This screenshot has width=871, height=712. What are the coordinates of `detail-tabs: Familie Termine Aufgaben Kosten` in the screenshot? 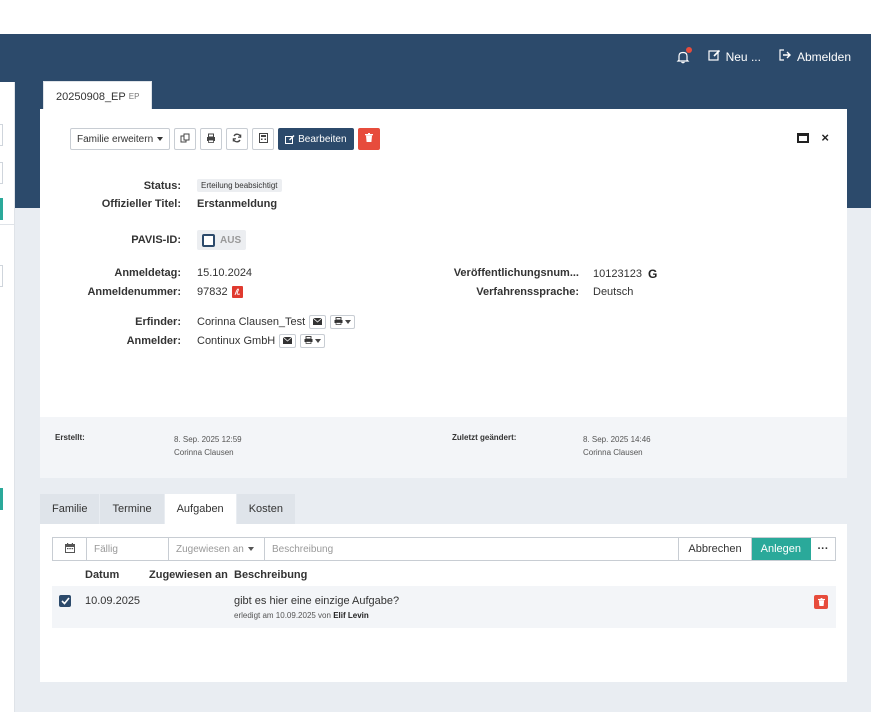 It's located at (168, 509).